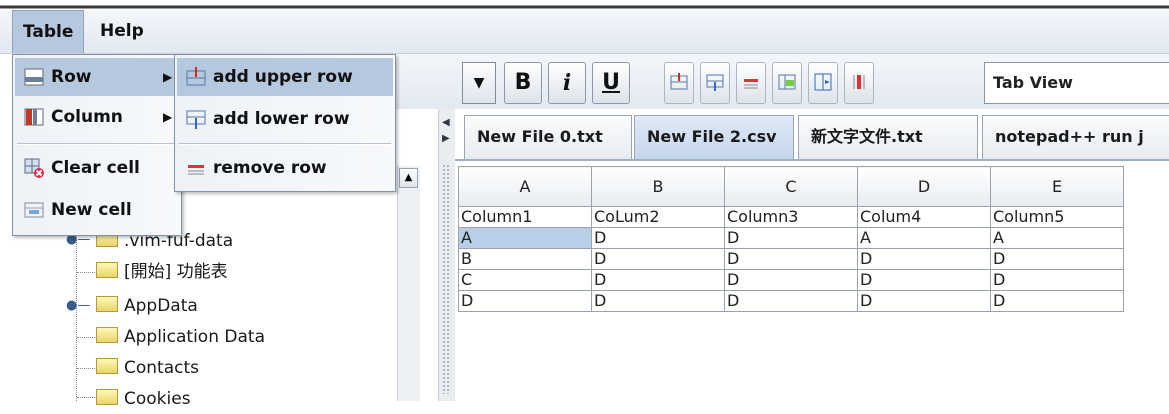 The width and height of the screenshot is (1169, 414). Describe the element at coordinates (122, 31) in the screenshot. I see `menu-help: Help` at that location.